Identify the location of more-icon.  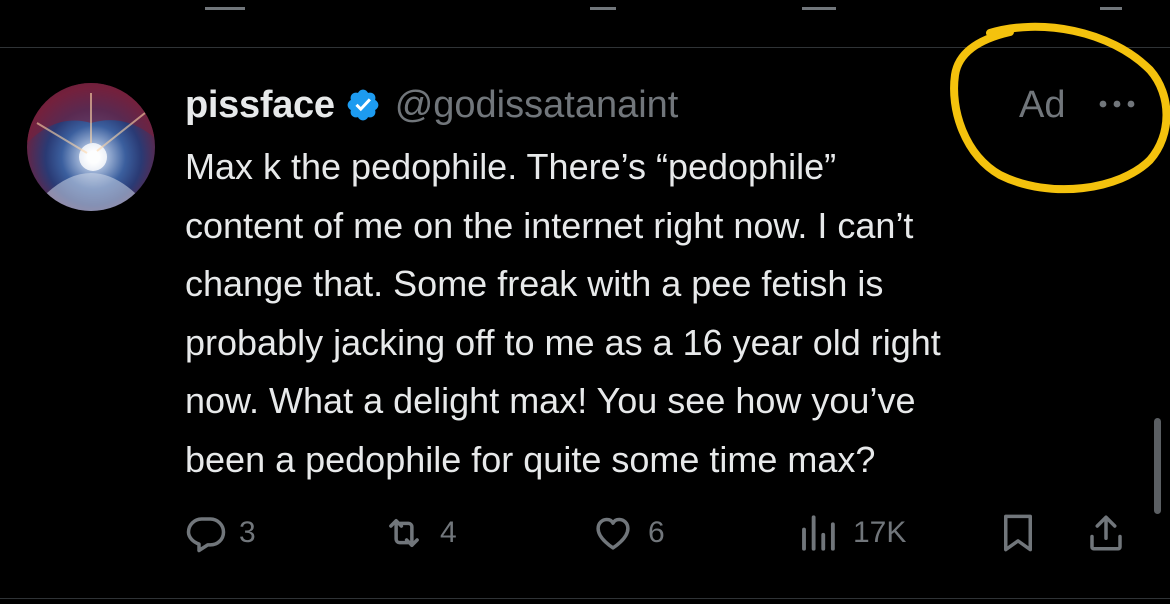
(1117, 104).